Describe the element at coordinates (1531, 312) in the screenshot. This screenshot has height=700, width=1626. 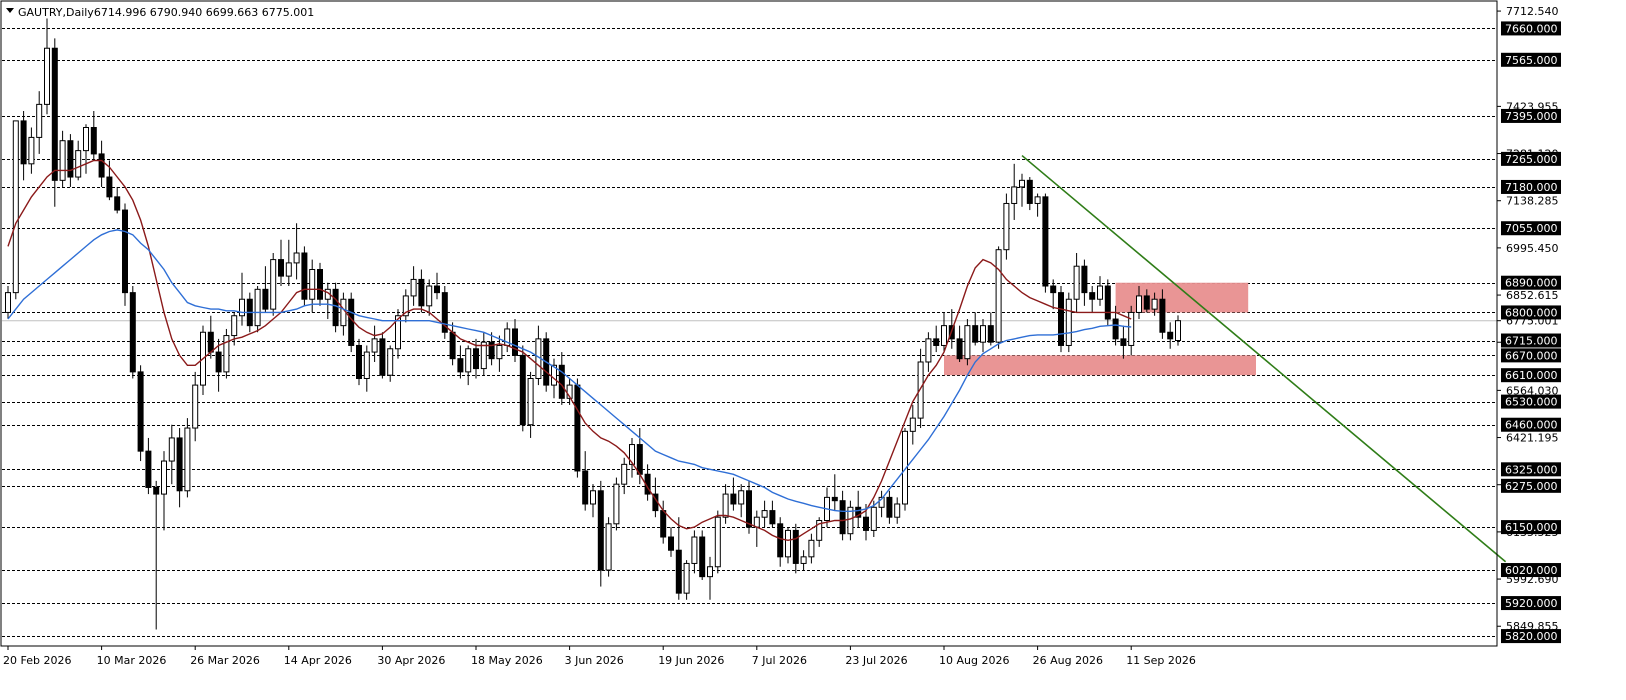
I see `level-label: 6800.000` at that location.